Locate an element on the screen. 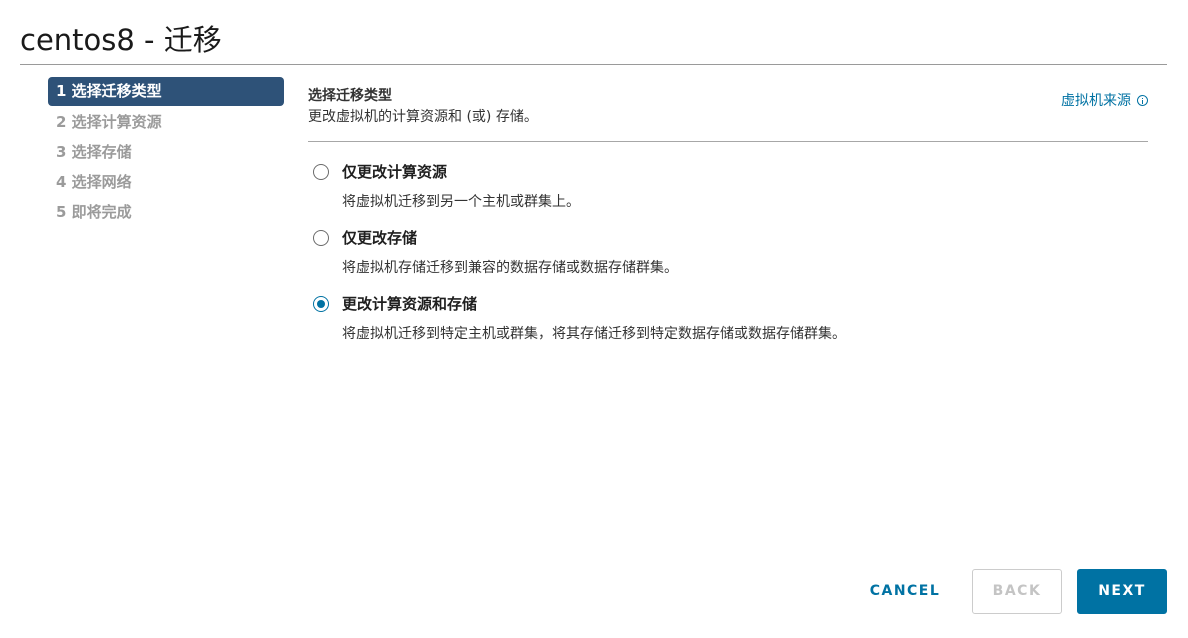 This screenshot has height=638, width=1188. step-content: 选择迁移类型 更改虚拟机的计算资源和 (或) 存储。 虚拟机来源 is located at coordinates (728, 114).